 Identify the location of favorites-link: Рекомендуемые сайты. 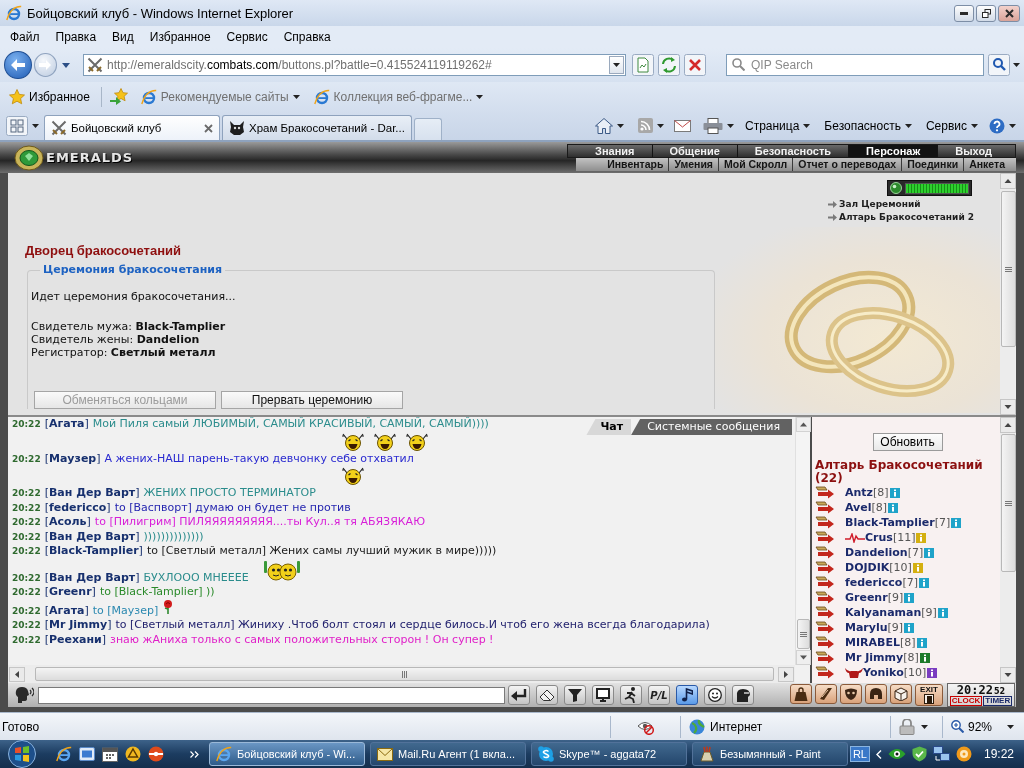
(220, 96).